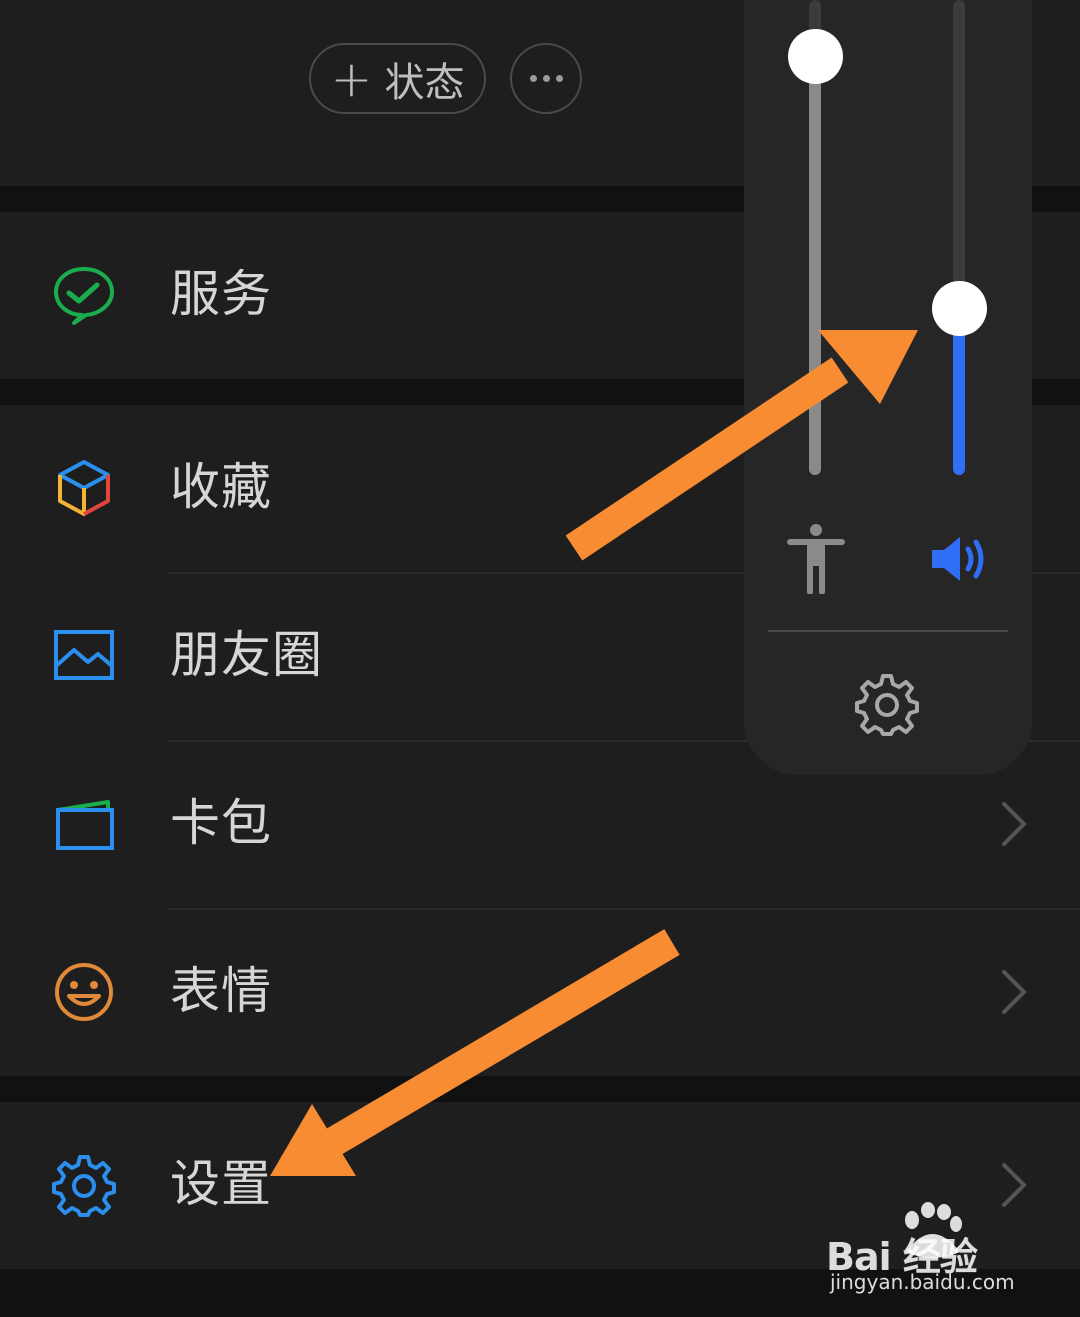 This screenshot has height=1317, width=1080. I want to click on baidu-watermark: Bai 经验 jingyan.baidu.com, so click(928, 1246).